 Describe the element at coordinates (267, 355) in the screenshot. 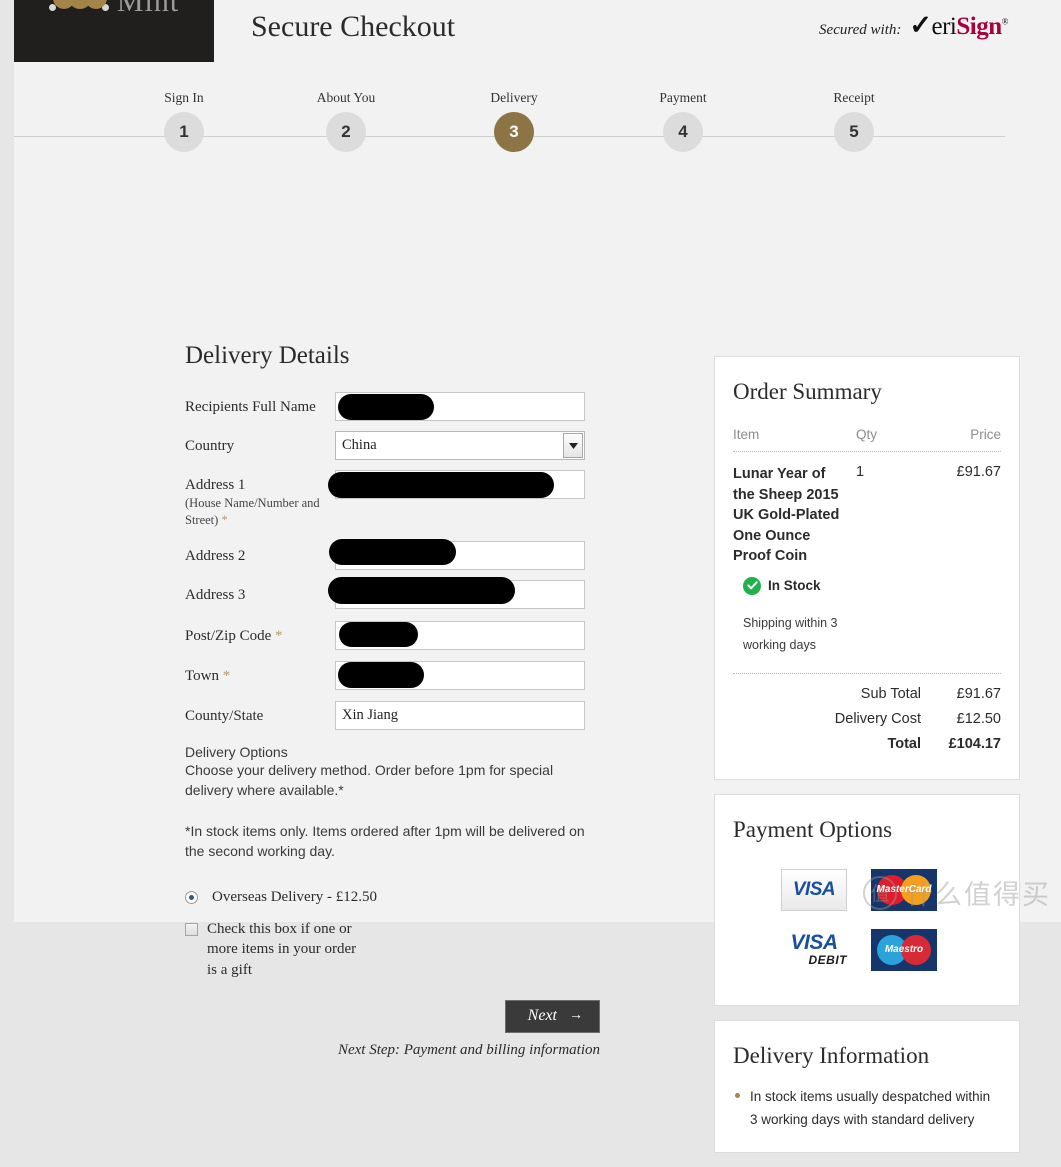

I see `form-title: Delivery Details` at that location.